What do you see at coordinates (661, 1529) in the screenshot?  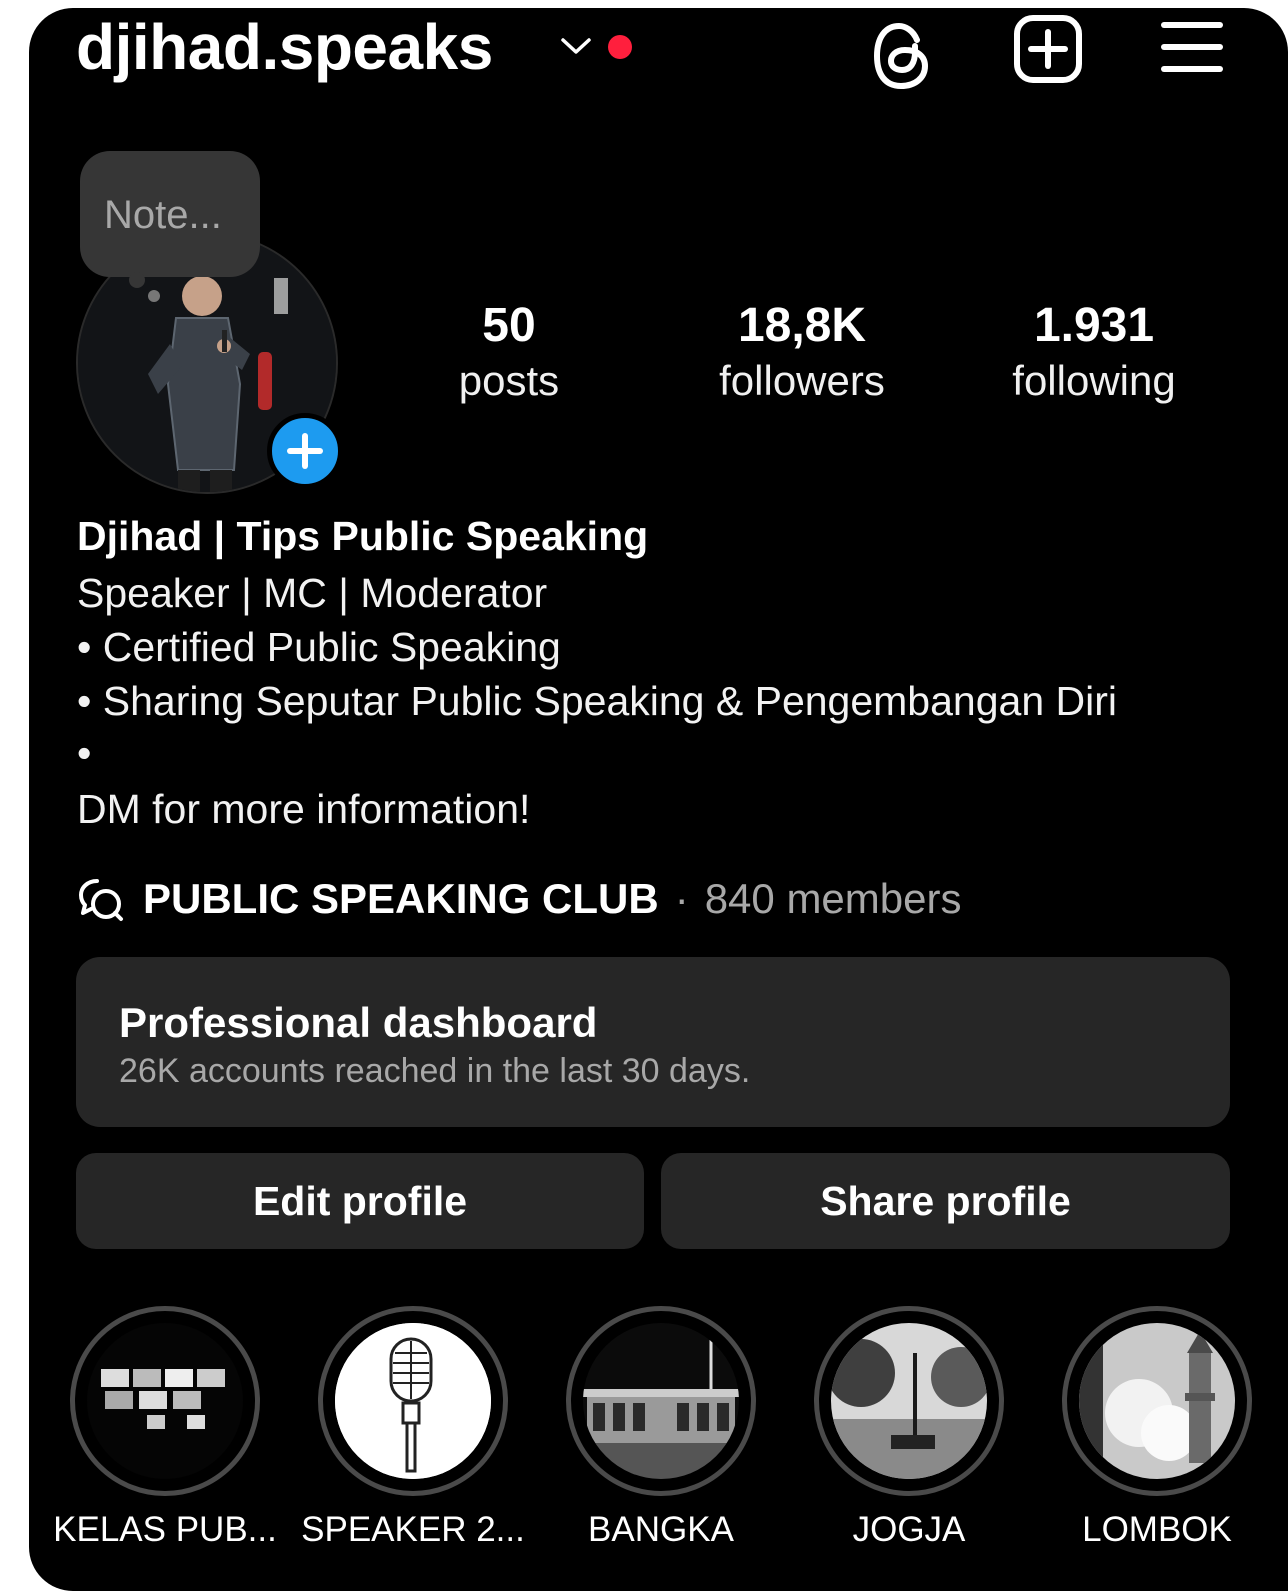 I see `highlight-label: BANGKA` at bounding box center [661, 1529].